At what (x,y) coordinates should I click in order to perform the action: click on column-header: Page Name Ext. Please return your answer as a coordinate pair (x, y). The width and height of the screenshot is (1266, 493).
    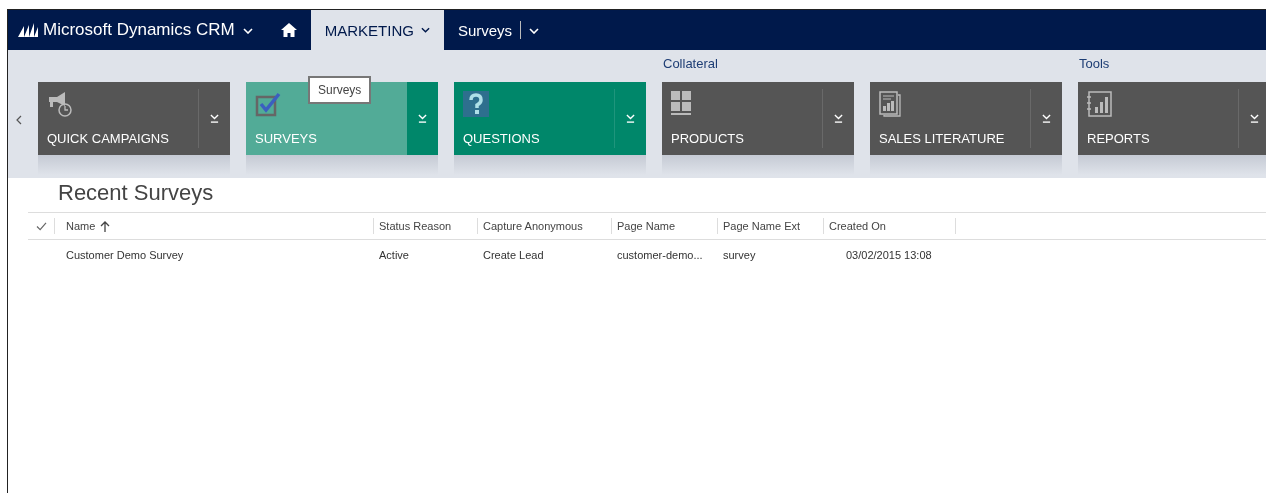
    Looking at the image, I should click on (771, 226).